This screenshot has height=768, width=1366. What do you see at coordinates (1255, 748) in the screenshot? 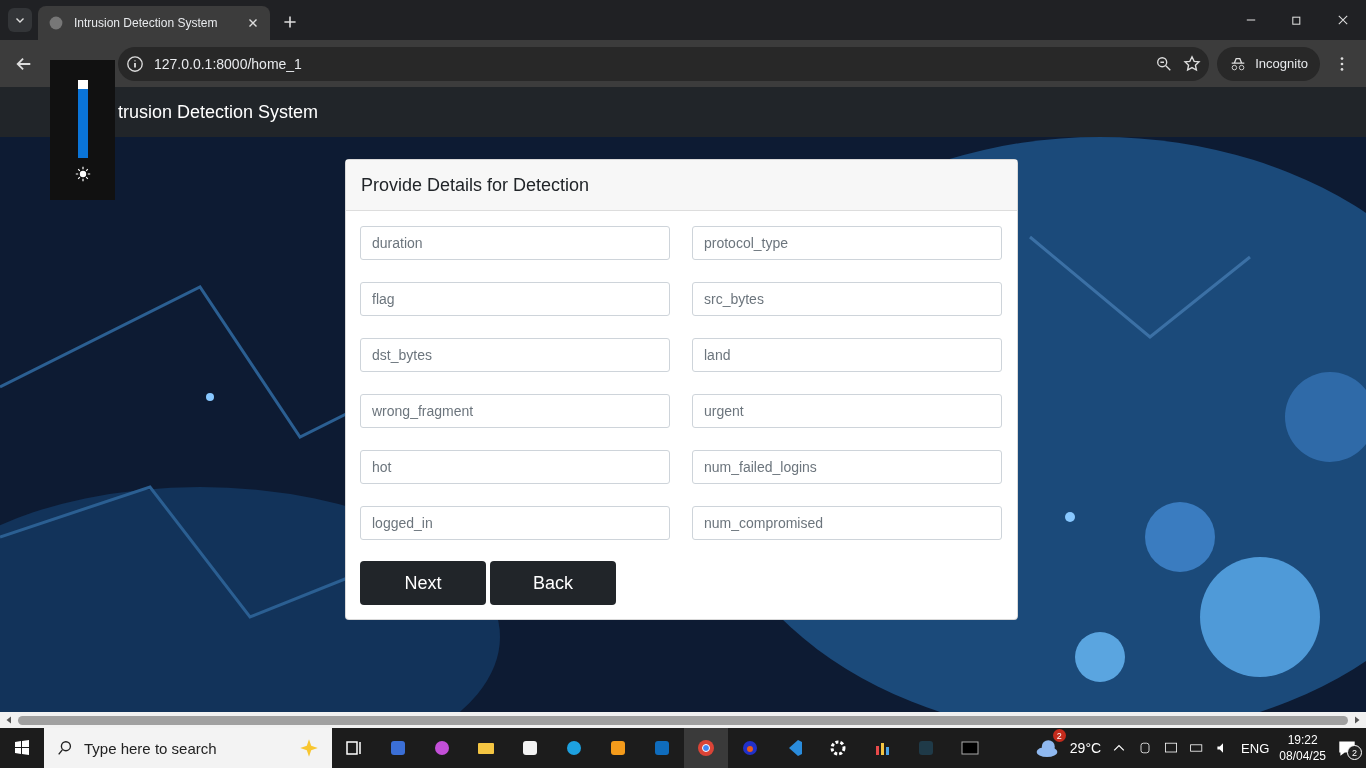
I see `language-indicator: ENG` at bounding box center [1255, 748].